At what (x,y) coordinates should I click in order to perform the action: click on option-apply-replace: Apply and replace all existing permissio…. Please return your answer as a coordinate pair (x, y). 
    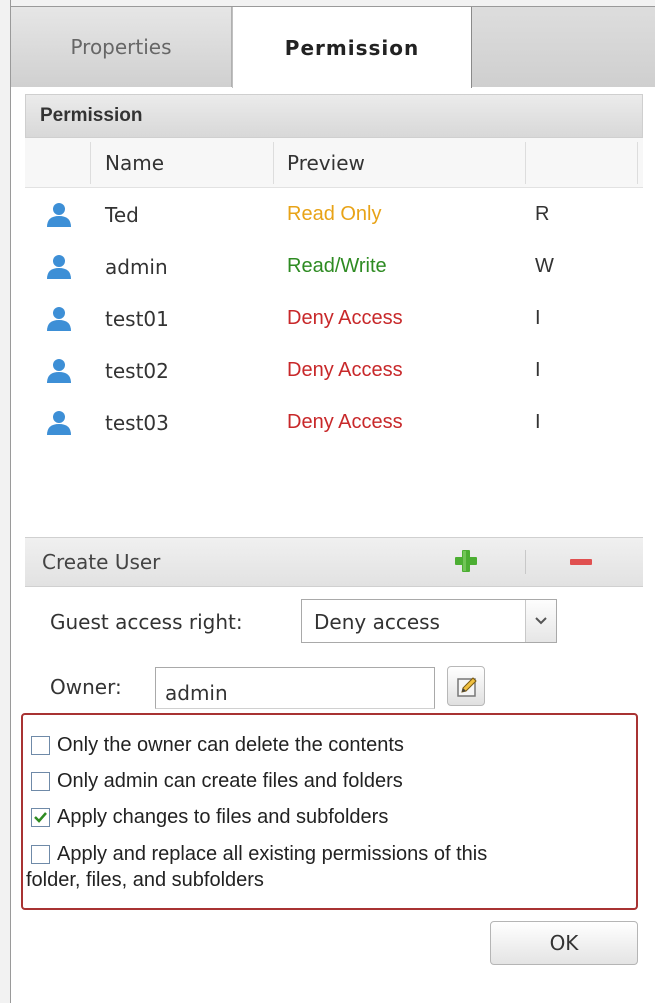
    Looking at the image, I should click on (259, 856).